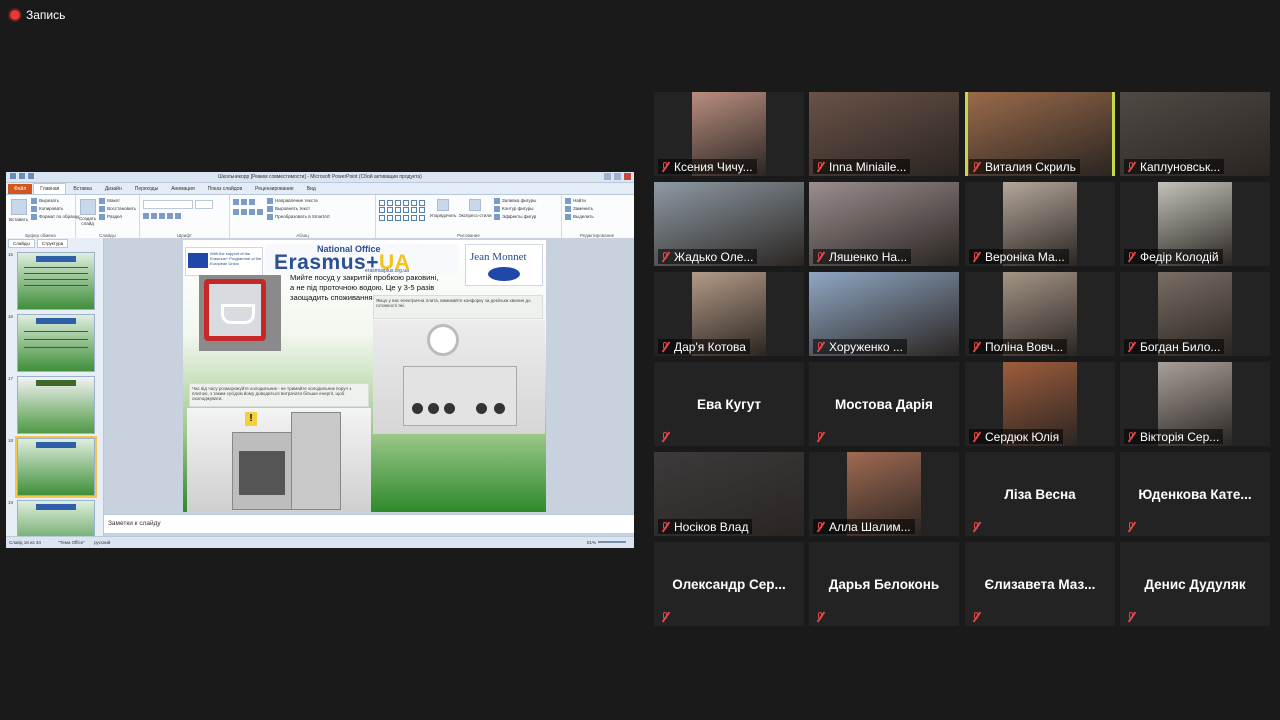  I want to click on font-family-select, so click(168, 204).